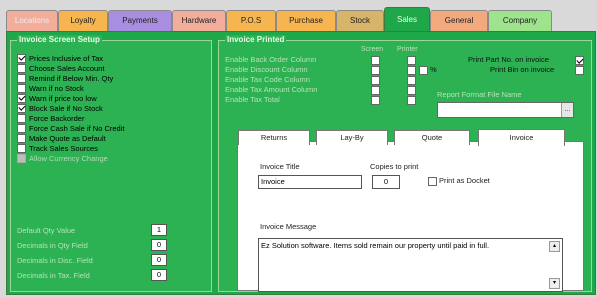 This screenshot has width=597, height=298. What do you see at coordinates (521, 137) in the screenshot?
I see `inner-tab-invoice: Invoice` at bounding box center [521, 137].